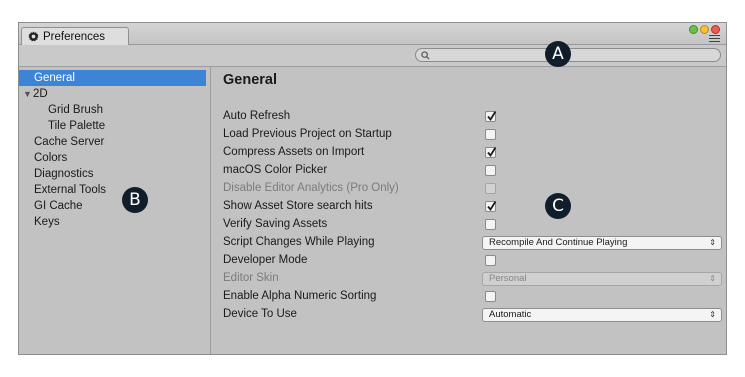 The image size is (745, 377). I want to click on setting-developer-mode: Developer Mode, so click(470, 261).